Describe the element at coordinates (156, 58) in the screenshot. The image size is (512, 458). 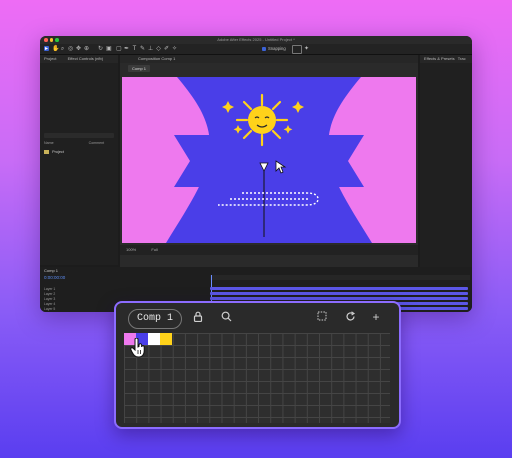
I see `composition-tab: Composition Comp 1` at that location.